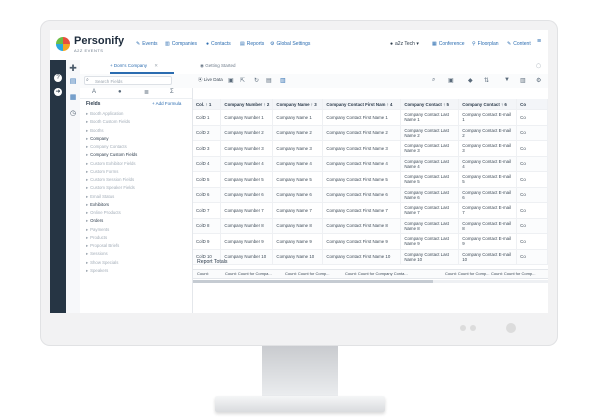 Image resolution: width=600 pixels, height=420 pixels. I want to click on table-cell: Company Name 7, so click(298, 210).